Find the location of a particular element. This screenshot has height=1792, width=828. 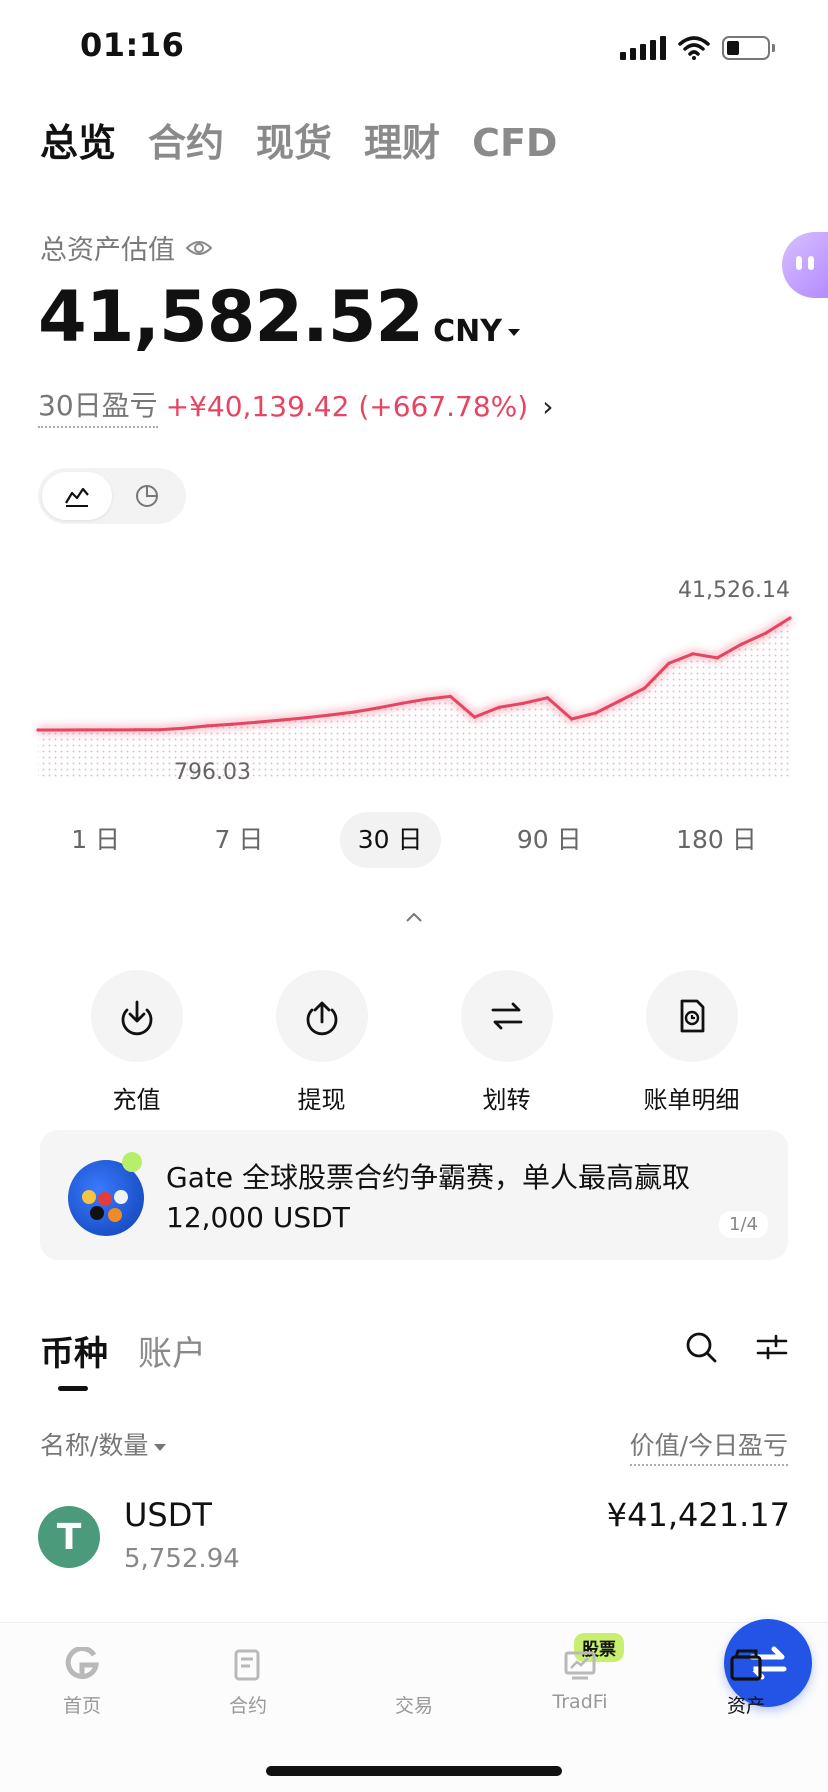

line-chart-toggle is located at coordinates (77, 496).